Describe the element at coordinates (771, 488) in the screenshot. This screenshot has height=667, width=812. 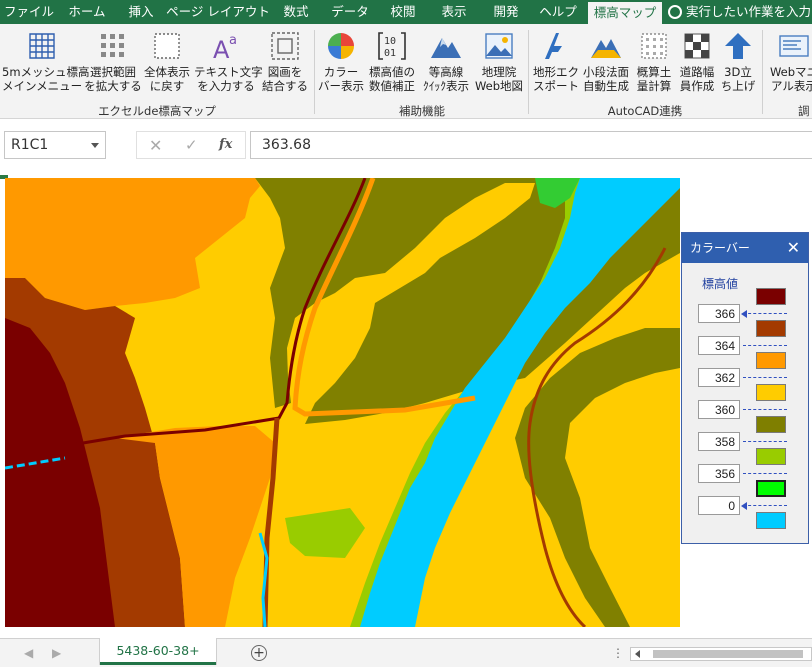
I see `color-swatch-selected` at that location.